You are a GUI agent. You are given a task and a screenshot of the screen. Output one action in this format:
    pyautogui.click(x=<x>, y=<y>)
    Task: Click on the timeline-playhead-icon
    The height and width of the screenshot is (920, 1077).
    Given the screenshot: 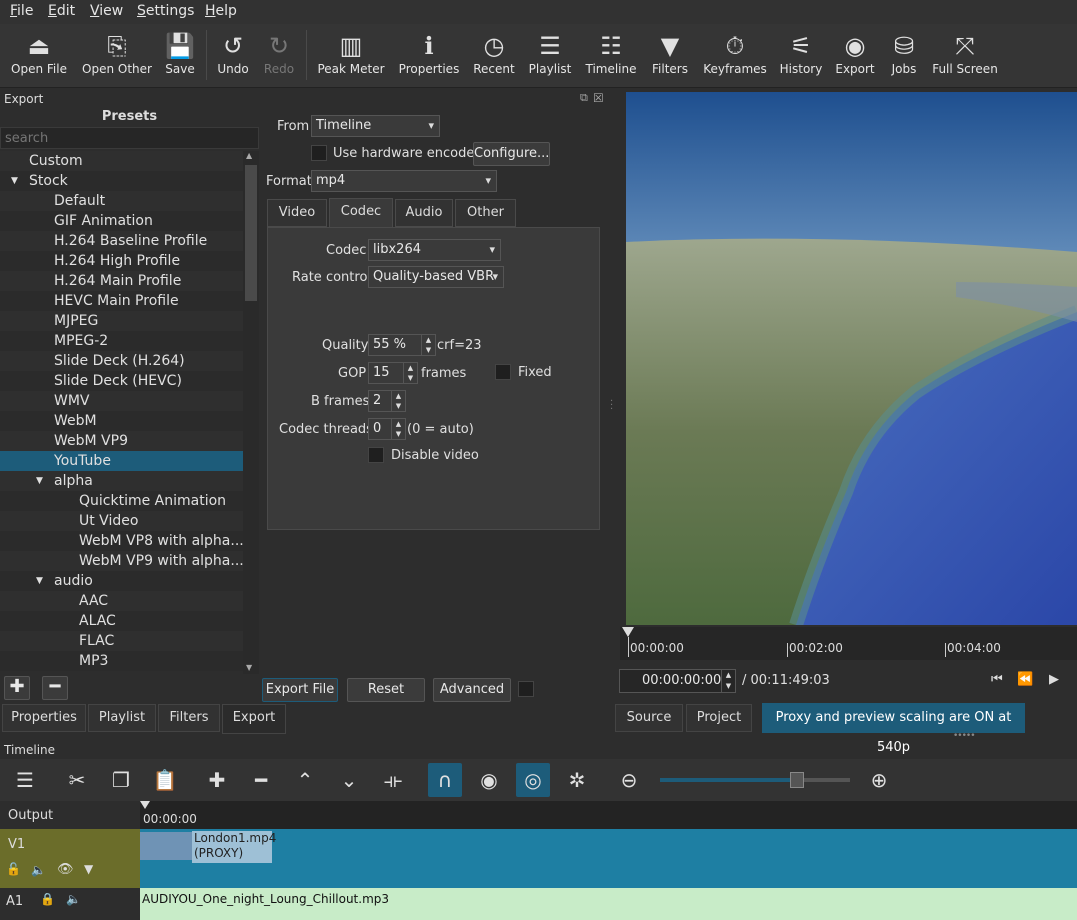 What is the action you would take?
    pyautogui.click(x=145, y=805)
    